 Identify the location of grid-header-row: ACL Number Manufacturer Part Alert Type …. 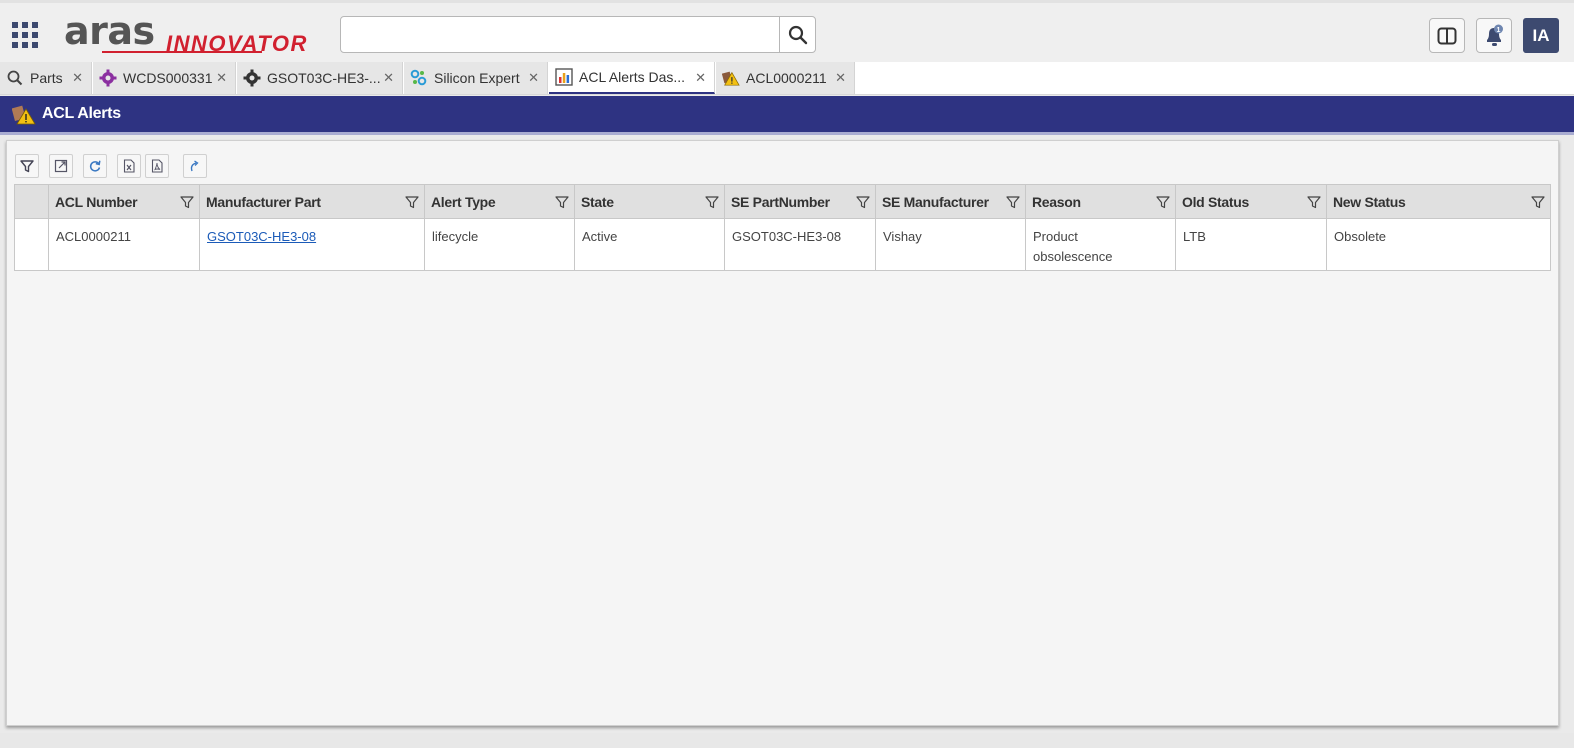
(782, 201).